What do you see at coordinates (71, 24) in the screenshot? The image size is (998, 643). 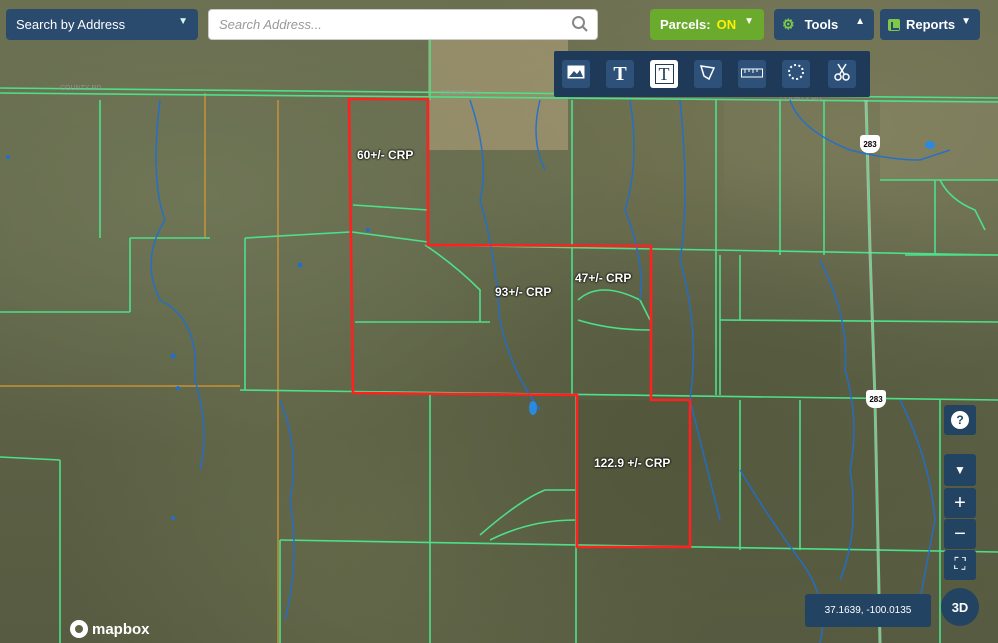 I see `search-mode-label: Search by Address` at bounding box center [71, 24].